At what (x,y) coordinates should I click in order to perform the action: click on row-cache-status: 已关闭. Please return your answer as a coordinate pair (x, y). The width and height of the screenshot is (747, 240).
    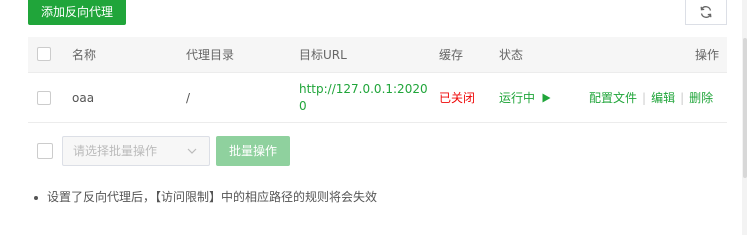
    Looking at the image, I should click on (457, 98).